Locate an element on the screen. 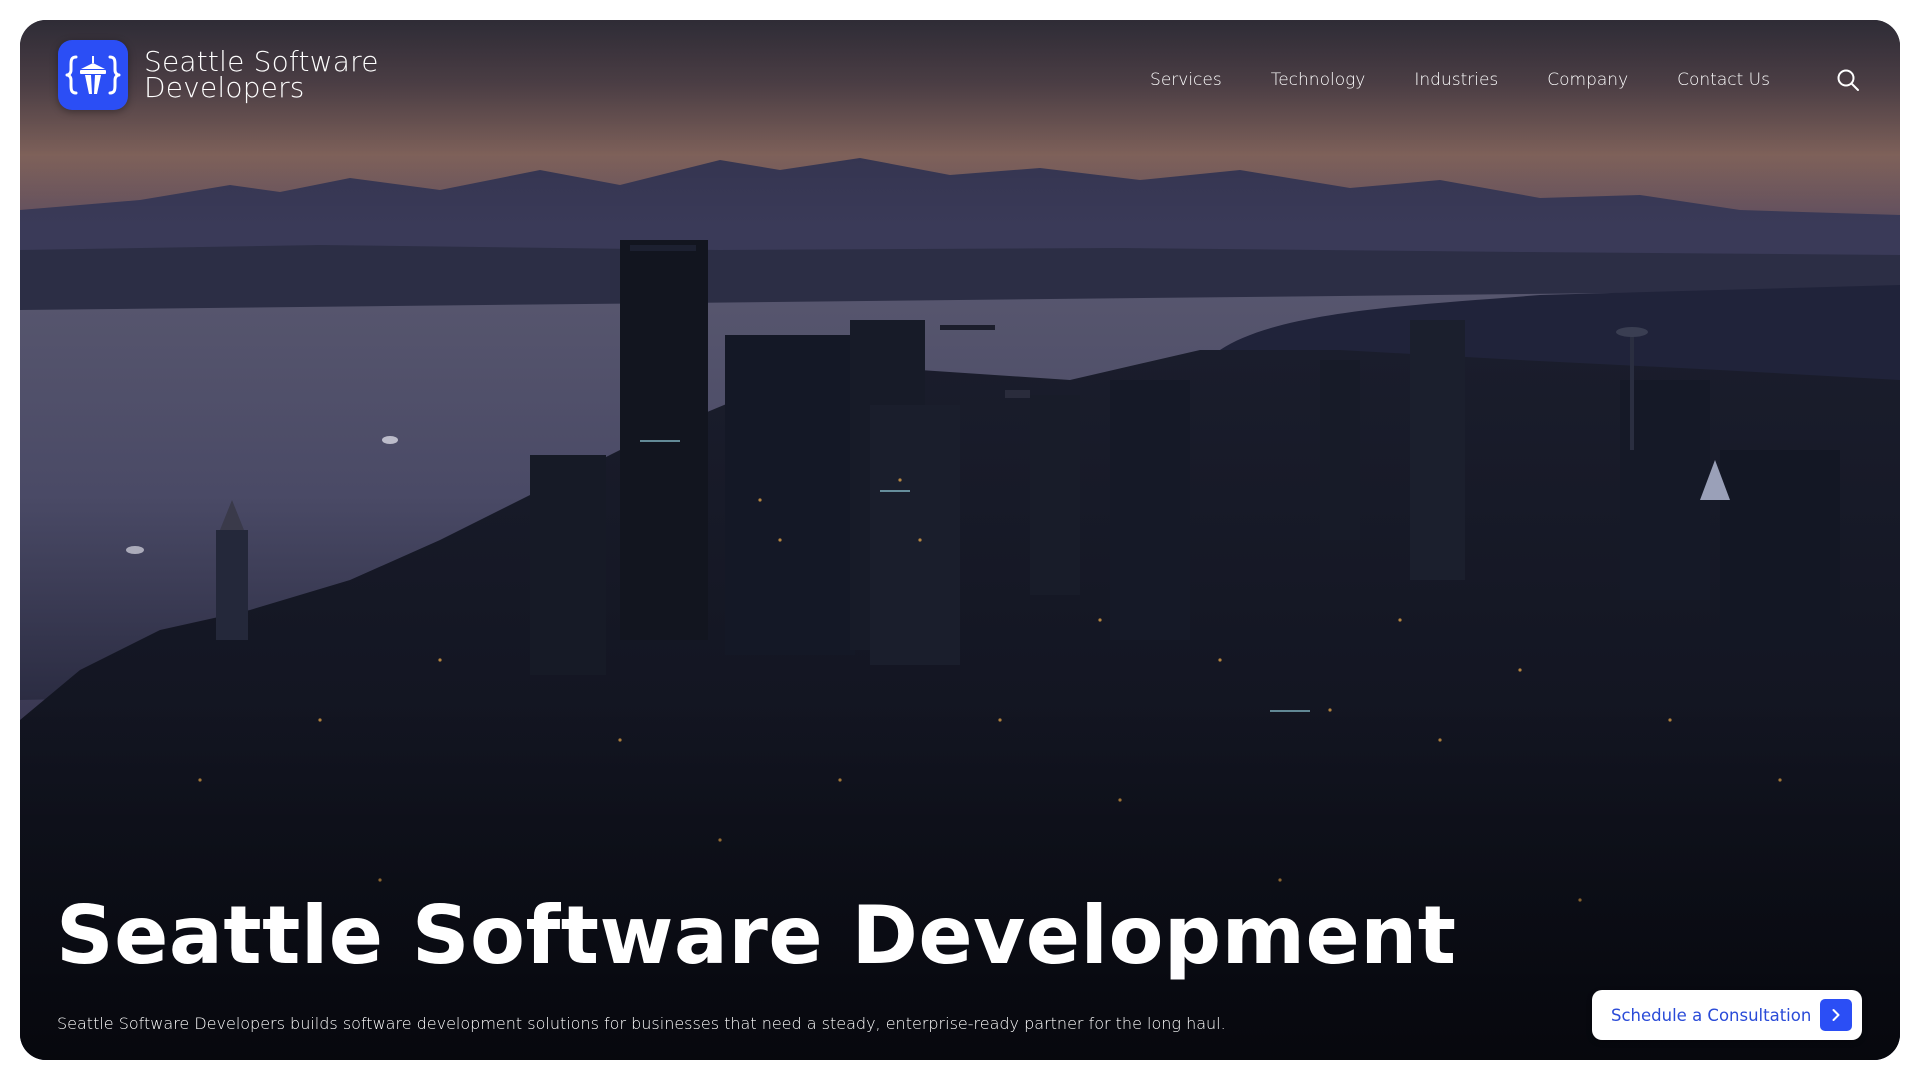 The image size is (1920, 1080). space-needle-braces-icon is located at coordinates (93, 75).